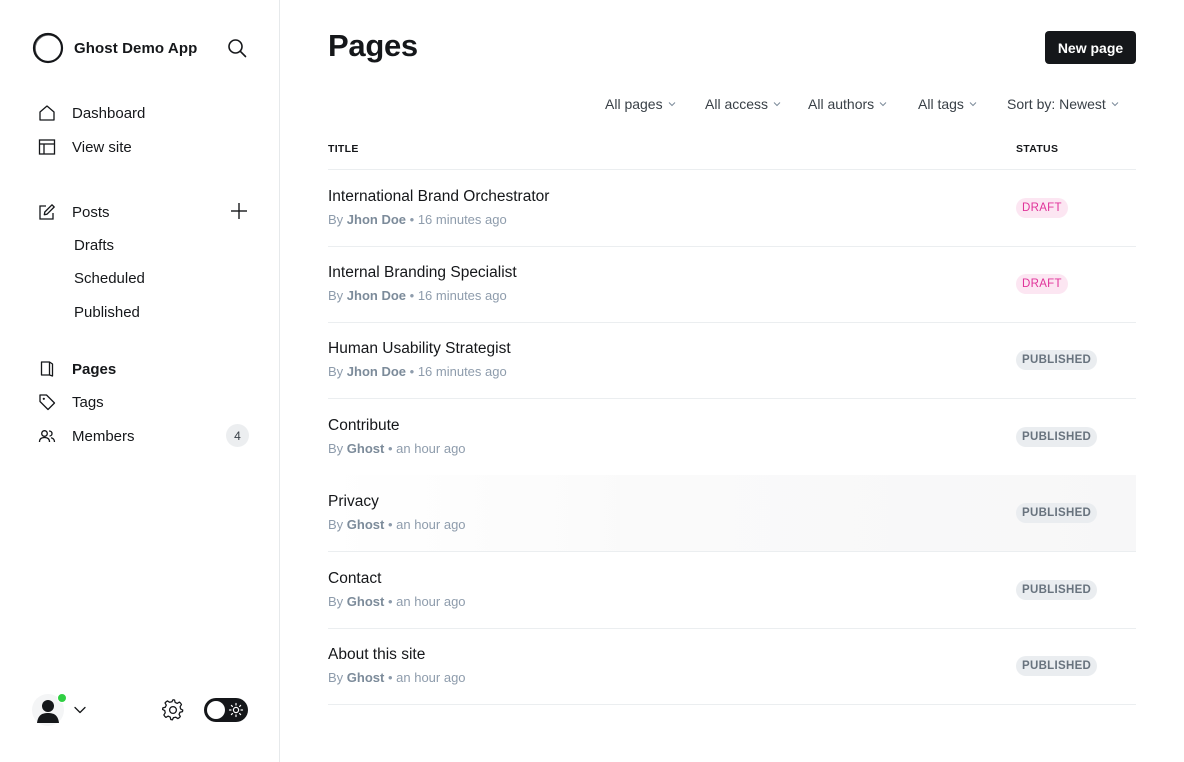 This screenshot has height=762, width=1184. What do you see at coordinates (732, 513) in the screenshot?
I see `table-row: Privacy By Ghost • an hour ago PUBLISHED` at bounding box center [732, 513].